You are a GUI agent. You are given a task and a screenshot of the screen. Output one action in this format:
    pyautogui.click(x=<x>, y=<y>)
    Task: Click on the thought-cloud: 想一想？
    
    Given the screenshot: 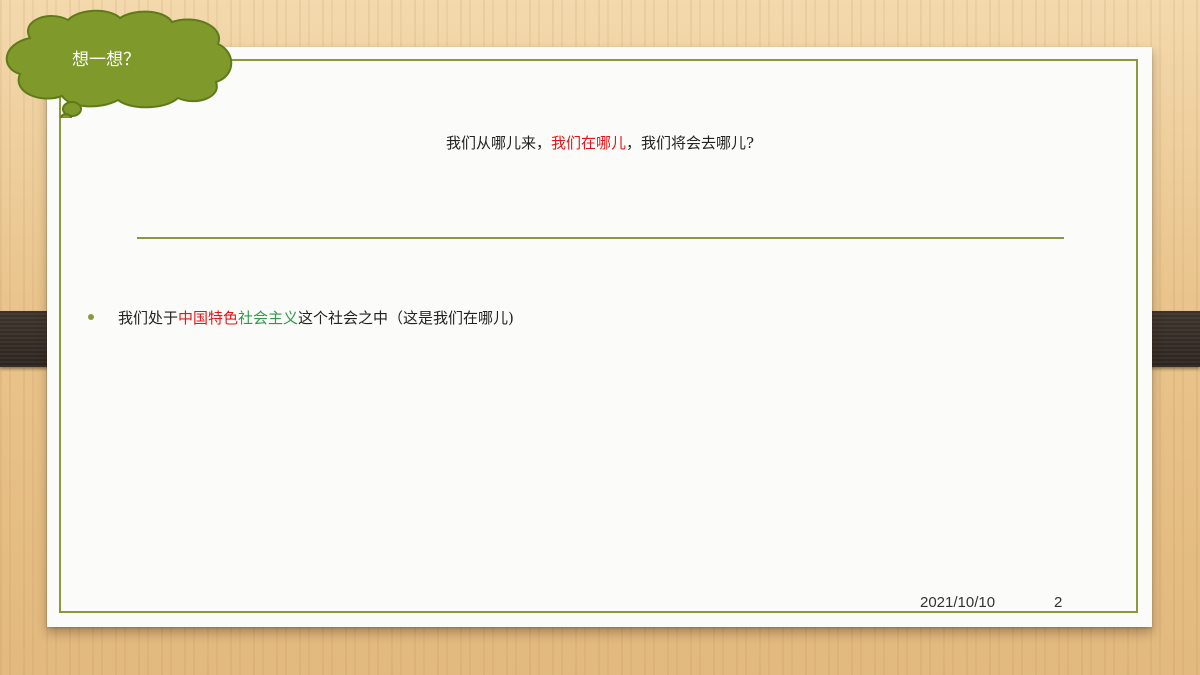 What is the action you would take?
    pyautogui.click(x=120, y=65)
    